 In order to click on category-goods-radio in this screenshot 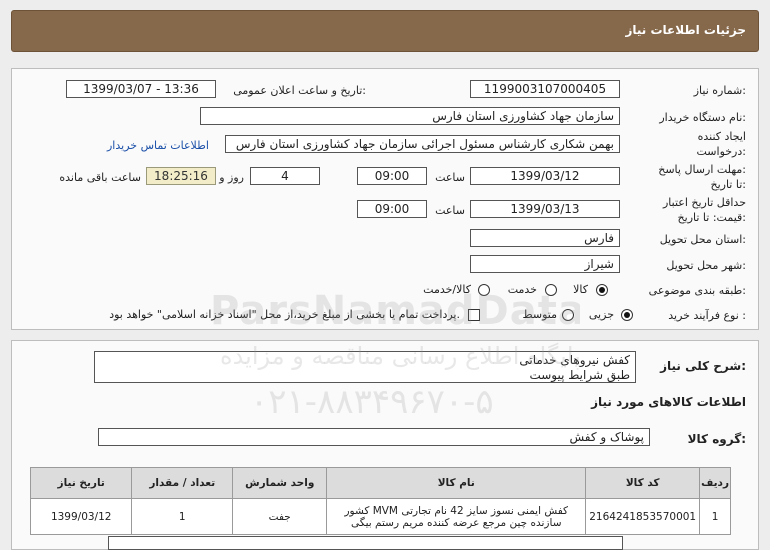, I will do `click(602, 290)`.